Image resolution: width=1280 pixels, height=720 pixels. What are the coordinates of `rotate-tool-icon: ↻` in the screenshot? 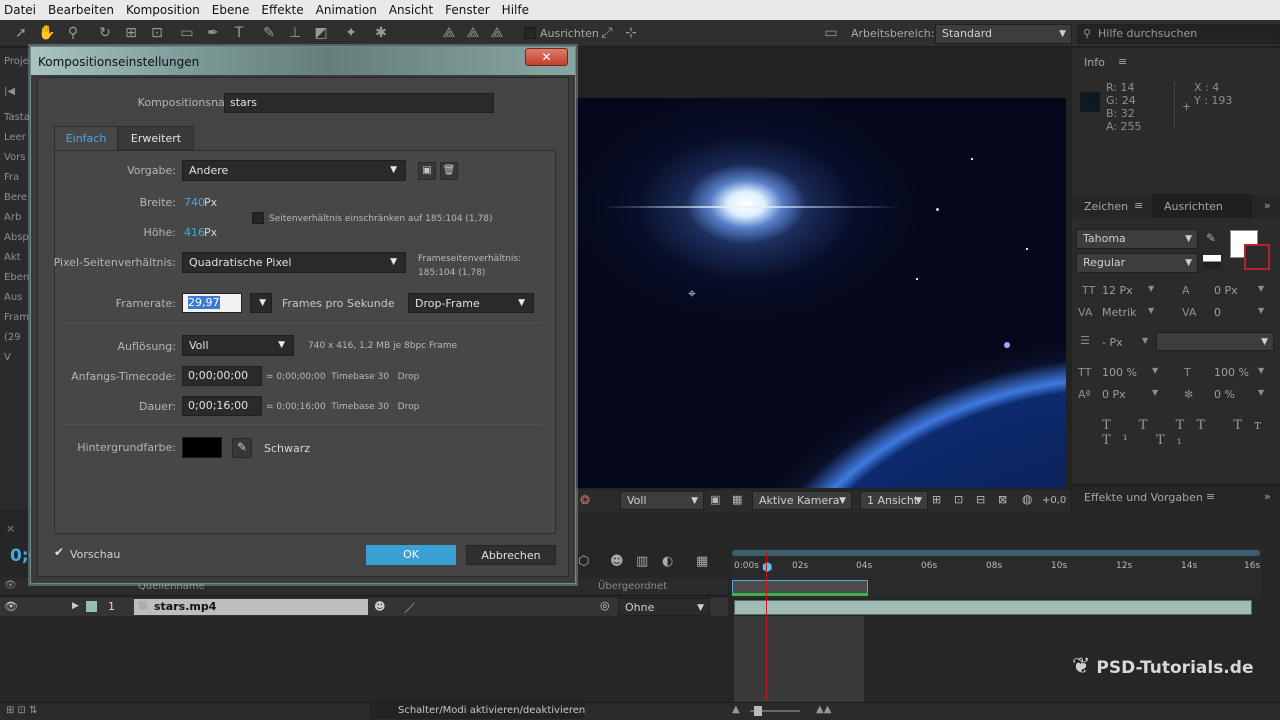 It's located at (105, 33).